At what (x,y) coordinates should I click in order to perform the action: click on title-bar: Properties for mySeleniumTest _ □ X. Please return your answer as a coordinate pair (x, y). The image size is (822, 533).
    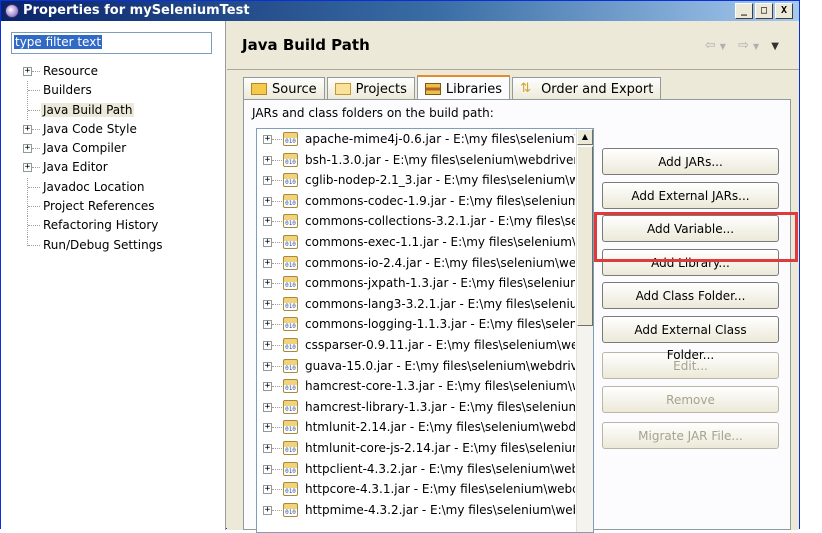
    Looking at the image, I should click on (400, 11).